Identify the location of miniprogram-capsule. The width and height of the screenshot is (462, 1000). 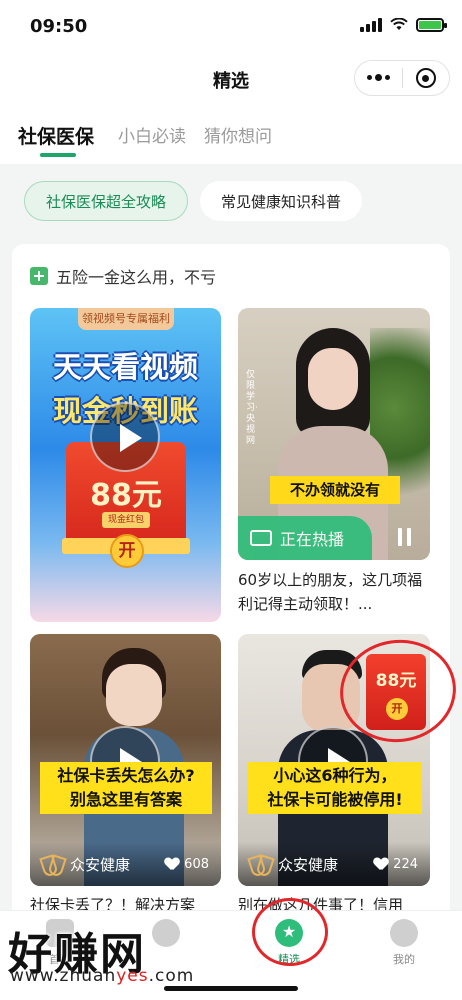
(402, 78).